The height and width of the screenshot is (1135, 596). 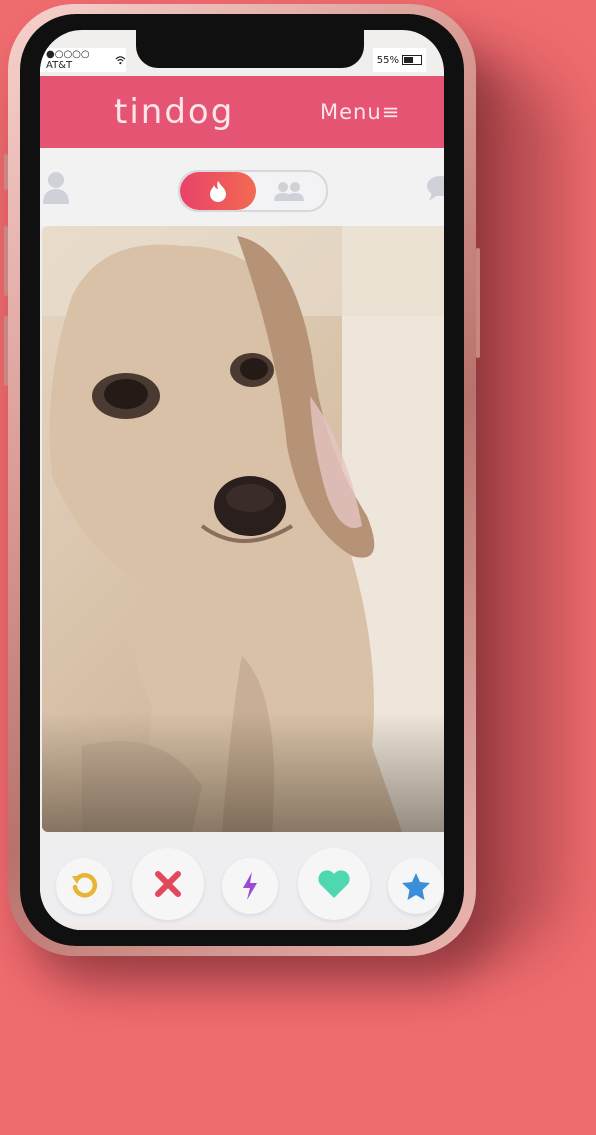 I want to click on footer-strip, so click(x=242, y=927).